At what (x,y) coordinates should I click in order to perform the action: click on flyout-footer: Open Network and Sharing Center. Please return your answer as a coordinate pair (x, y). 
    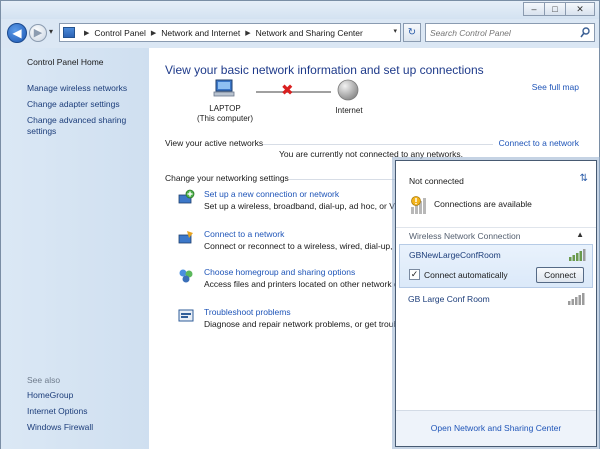
    Looking at the image, I should click on (496, 428).